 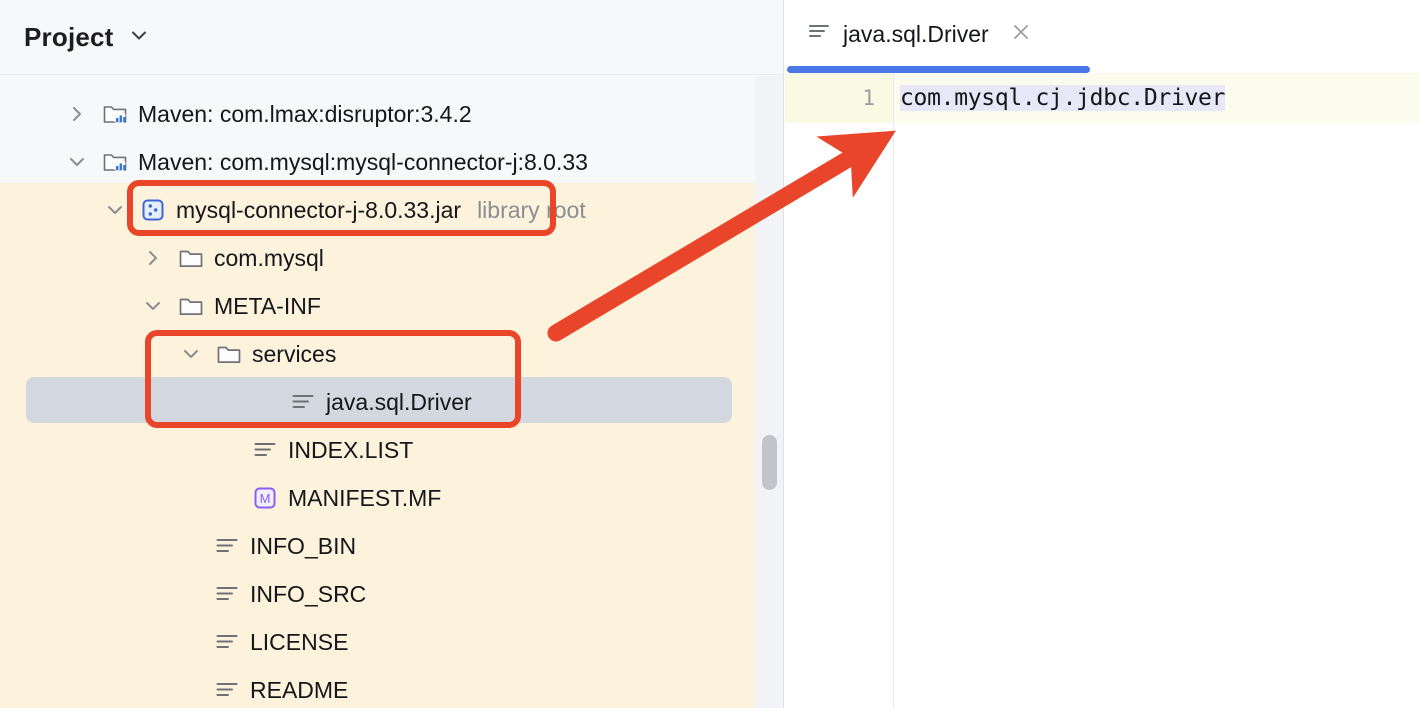 I want to click on tree-row: INDEX.LIST, so click(x=377, y=450).